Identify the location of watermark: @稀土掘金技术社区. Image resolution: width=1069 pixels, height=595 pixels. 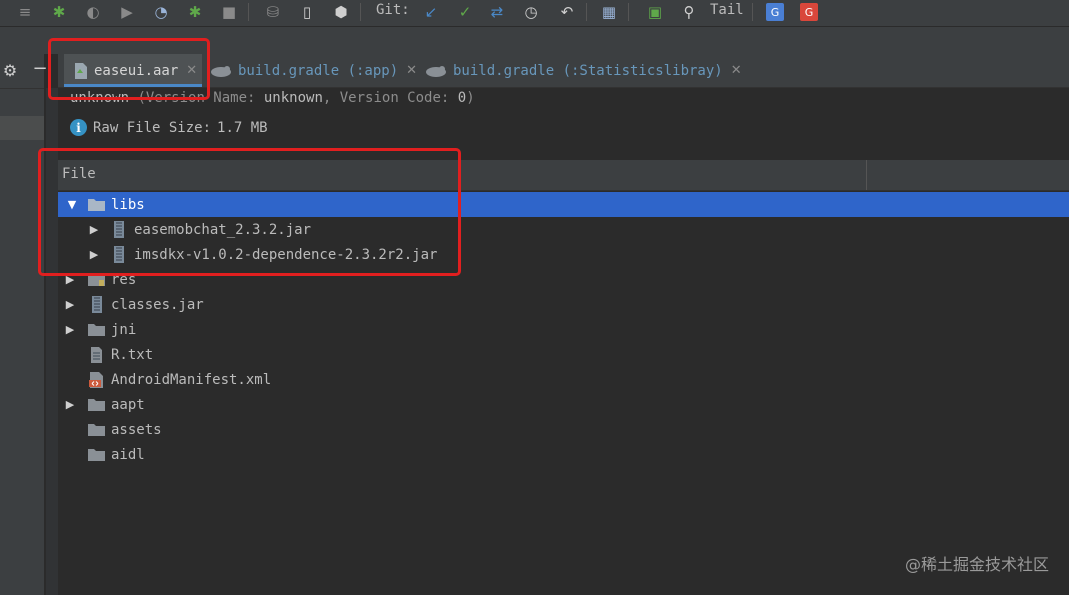
(976, 564).